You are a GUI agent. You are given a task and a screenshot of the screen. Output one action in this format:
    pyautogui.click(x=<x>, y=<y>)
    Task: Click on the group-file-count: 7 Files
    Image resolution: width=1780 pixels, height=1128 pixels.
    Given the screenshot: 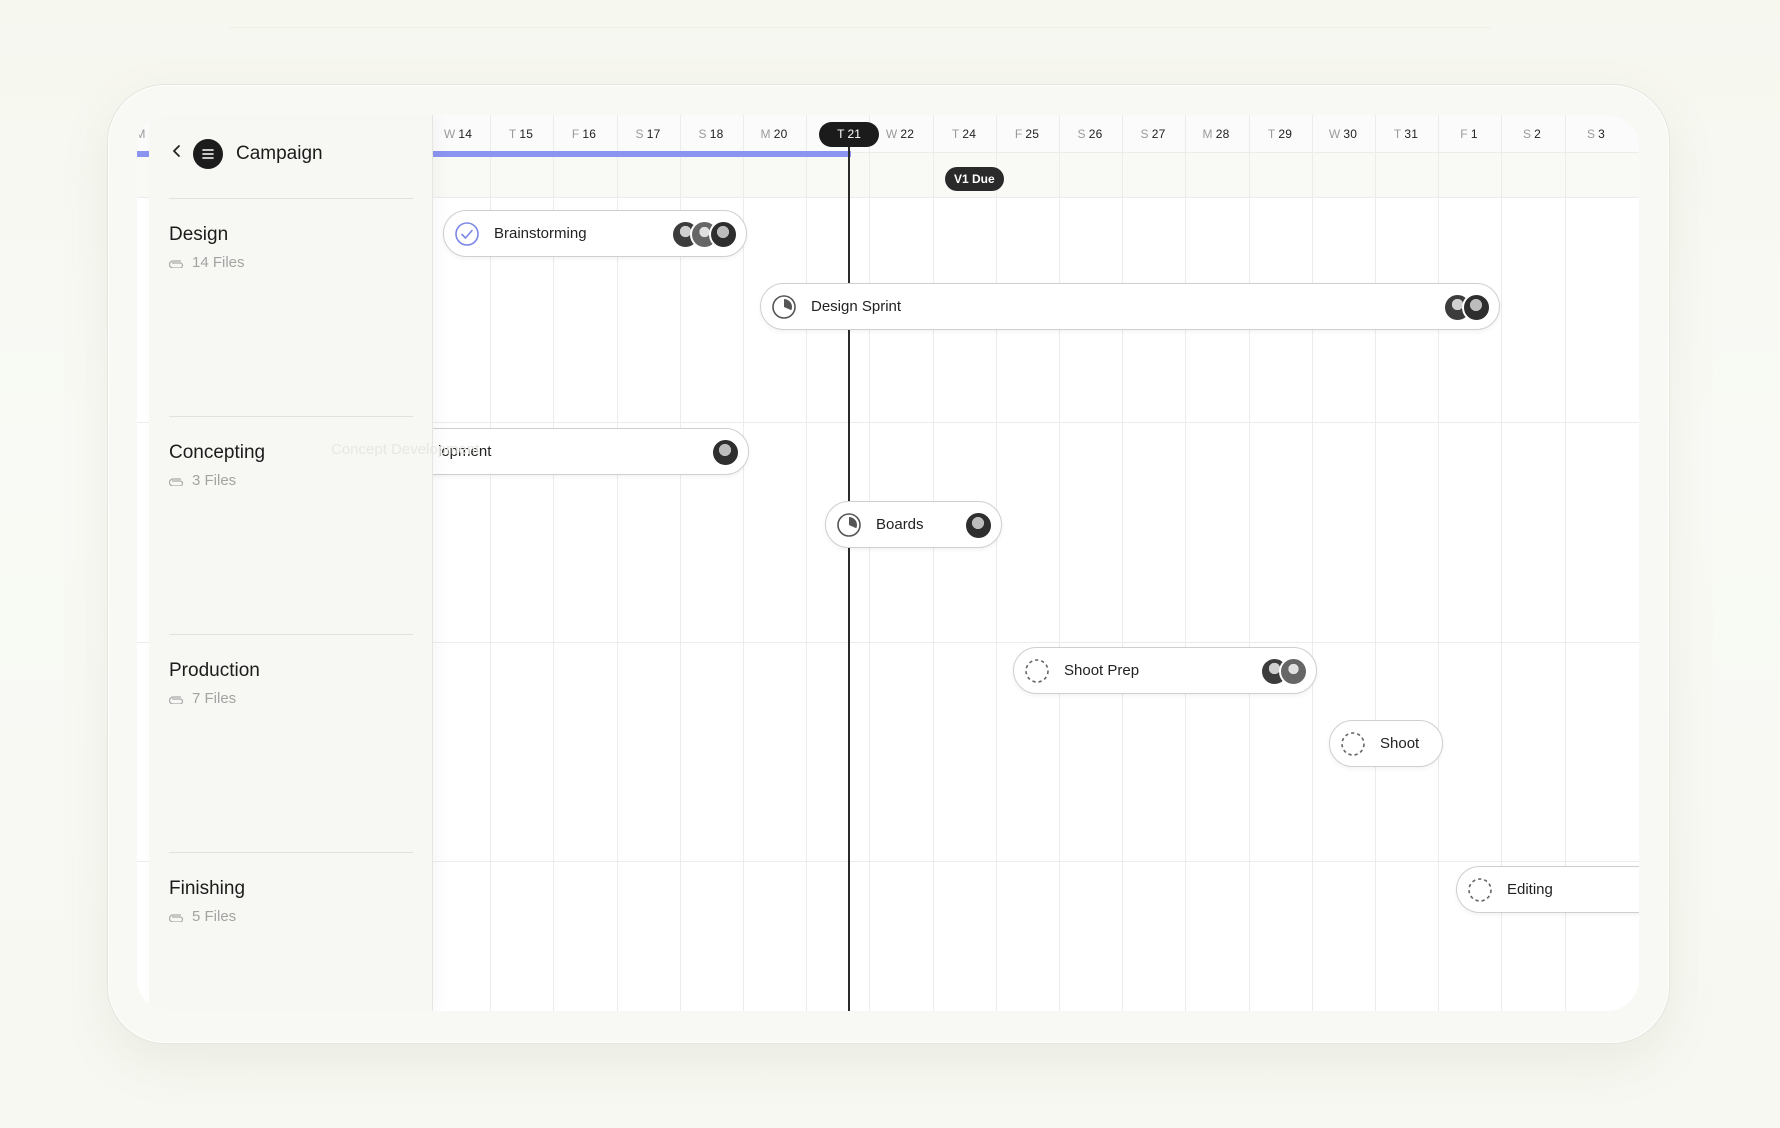 What is the action you would take?
    pyautogui.click(x=202, y=698)
    